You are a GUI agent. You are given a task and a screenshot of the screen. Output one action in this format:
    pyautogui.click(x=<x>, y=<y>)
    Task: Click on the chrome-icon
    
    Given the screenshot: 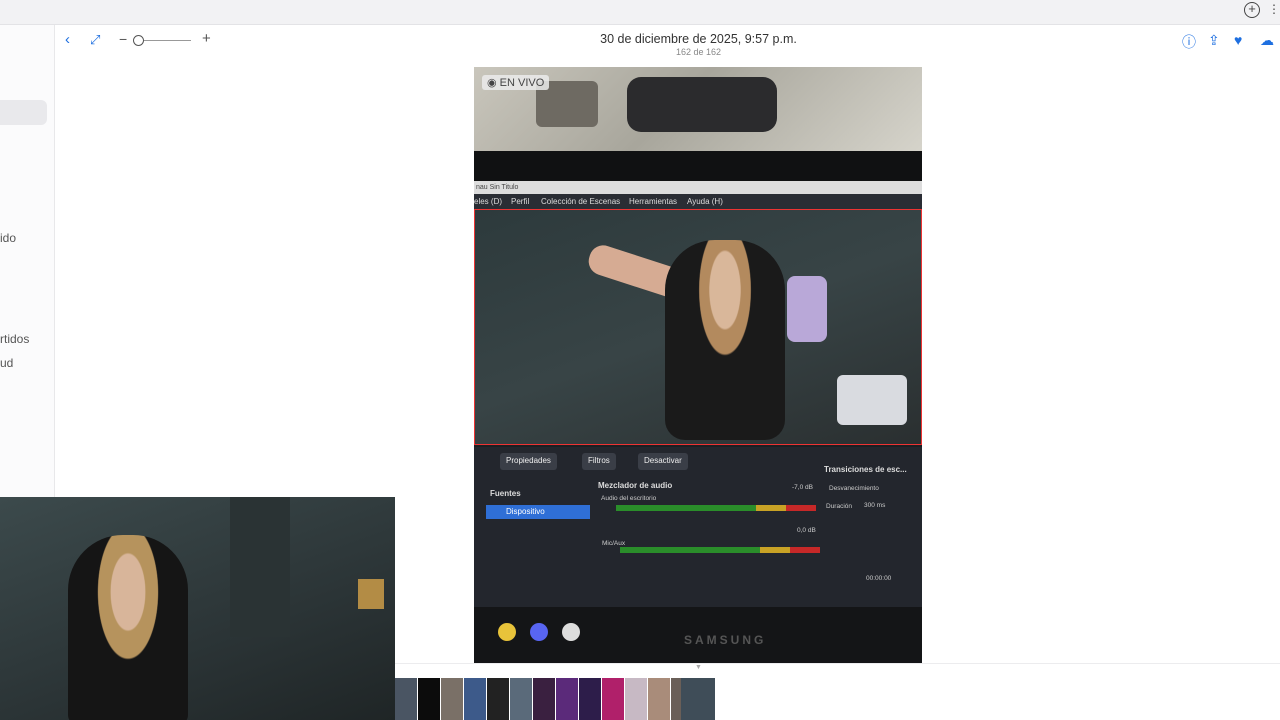 What is the action you would take?
    pyautogui.click(x=507, y=632)
    